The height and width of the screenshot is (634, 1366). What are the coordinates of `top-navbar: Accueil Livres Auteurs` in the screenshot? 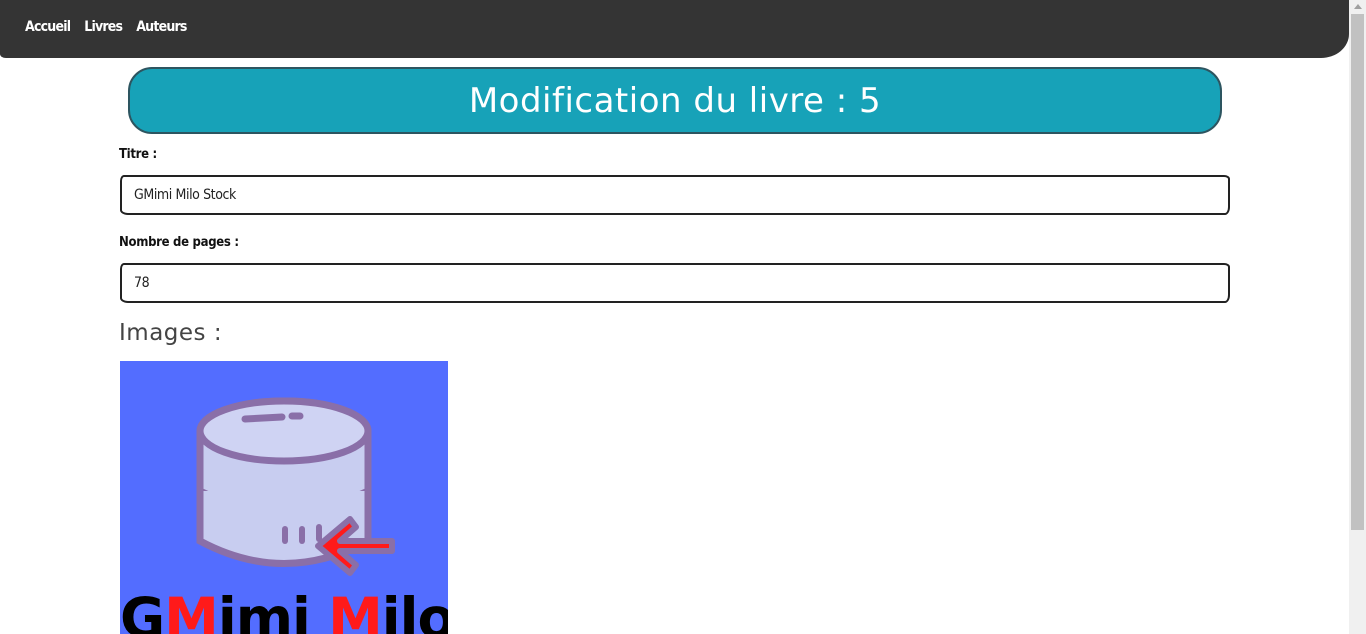 It's located at (674, 29).